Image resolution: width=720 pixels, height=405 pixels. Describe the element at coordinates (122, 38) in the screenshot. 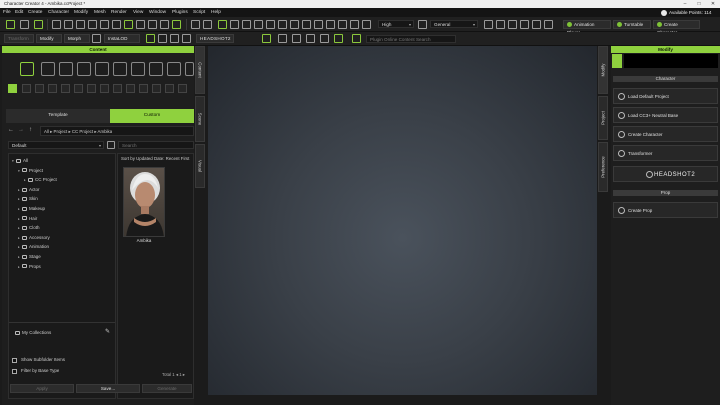

I see `instalod-button: InstaLOD` at that location.